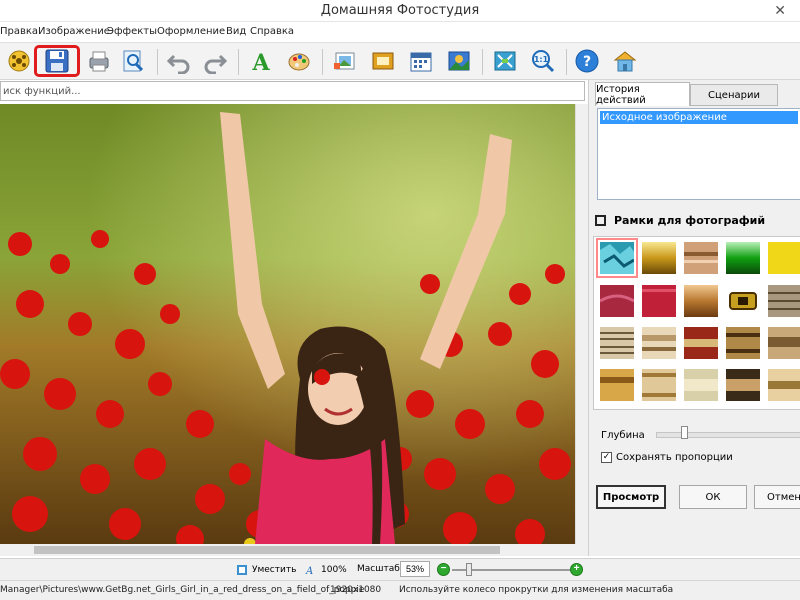  I want to click on frame-icon, so click(383, 61).